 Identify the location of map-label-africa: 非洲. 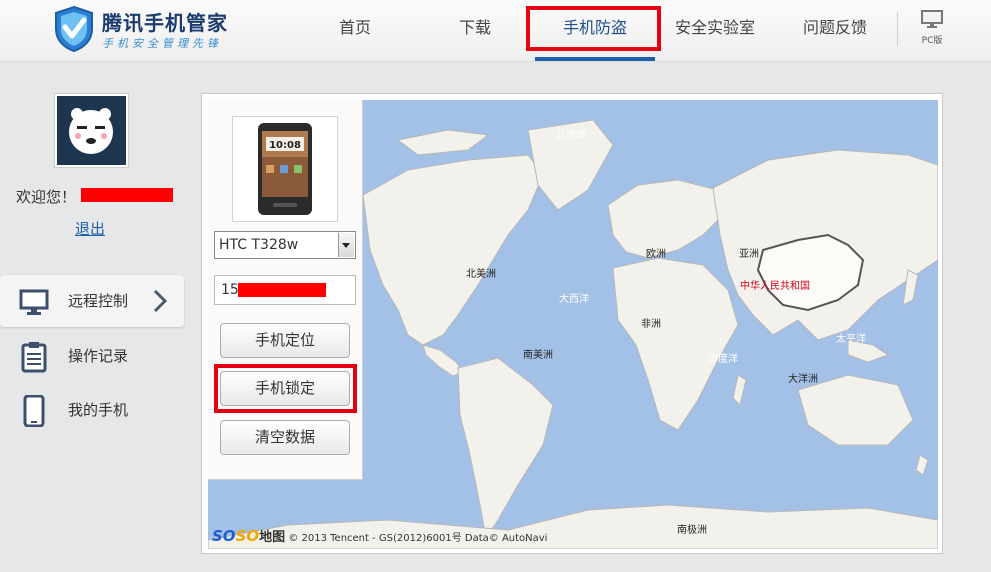
(651, 324).